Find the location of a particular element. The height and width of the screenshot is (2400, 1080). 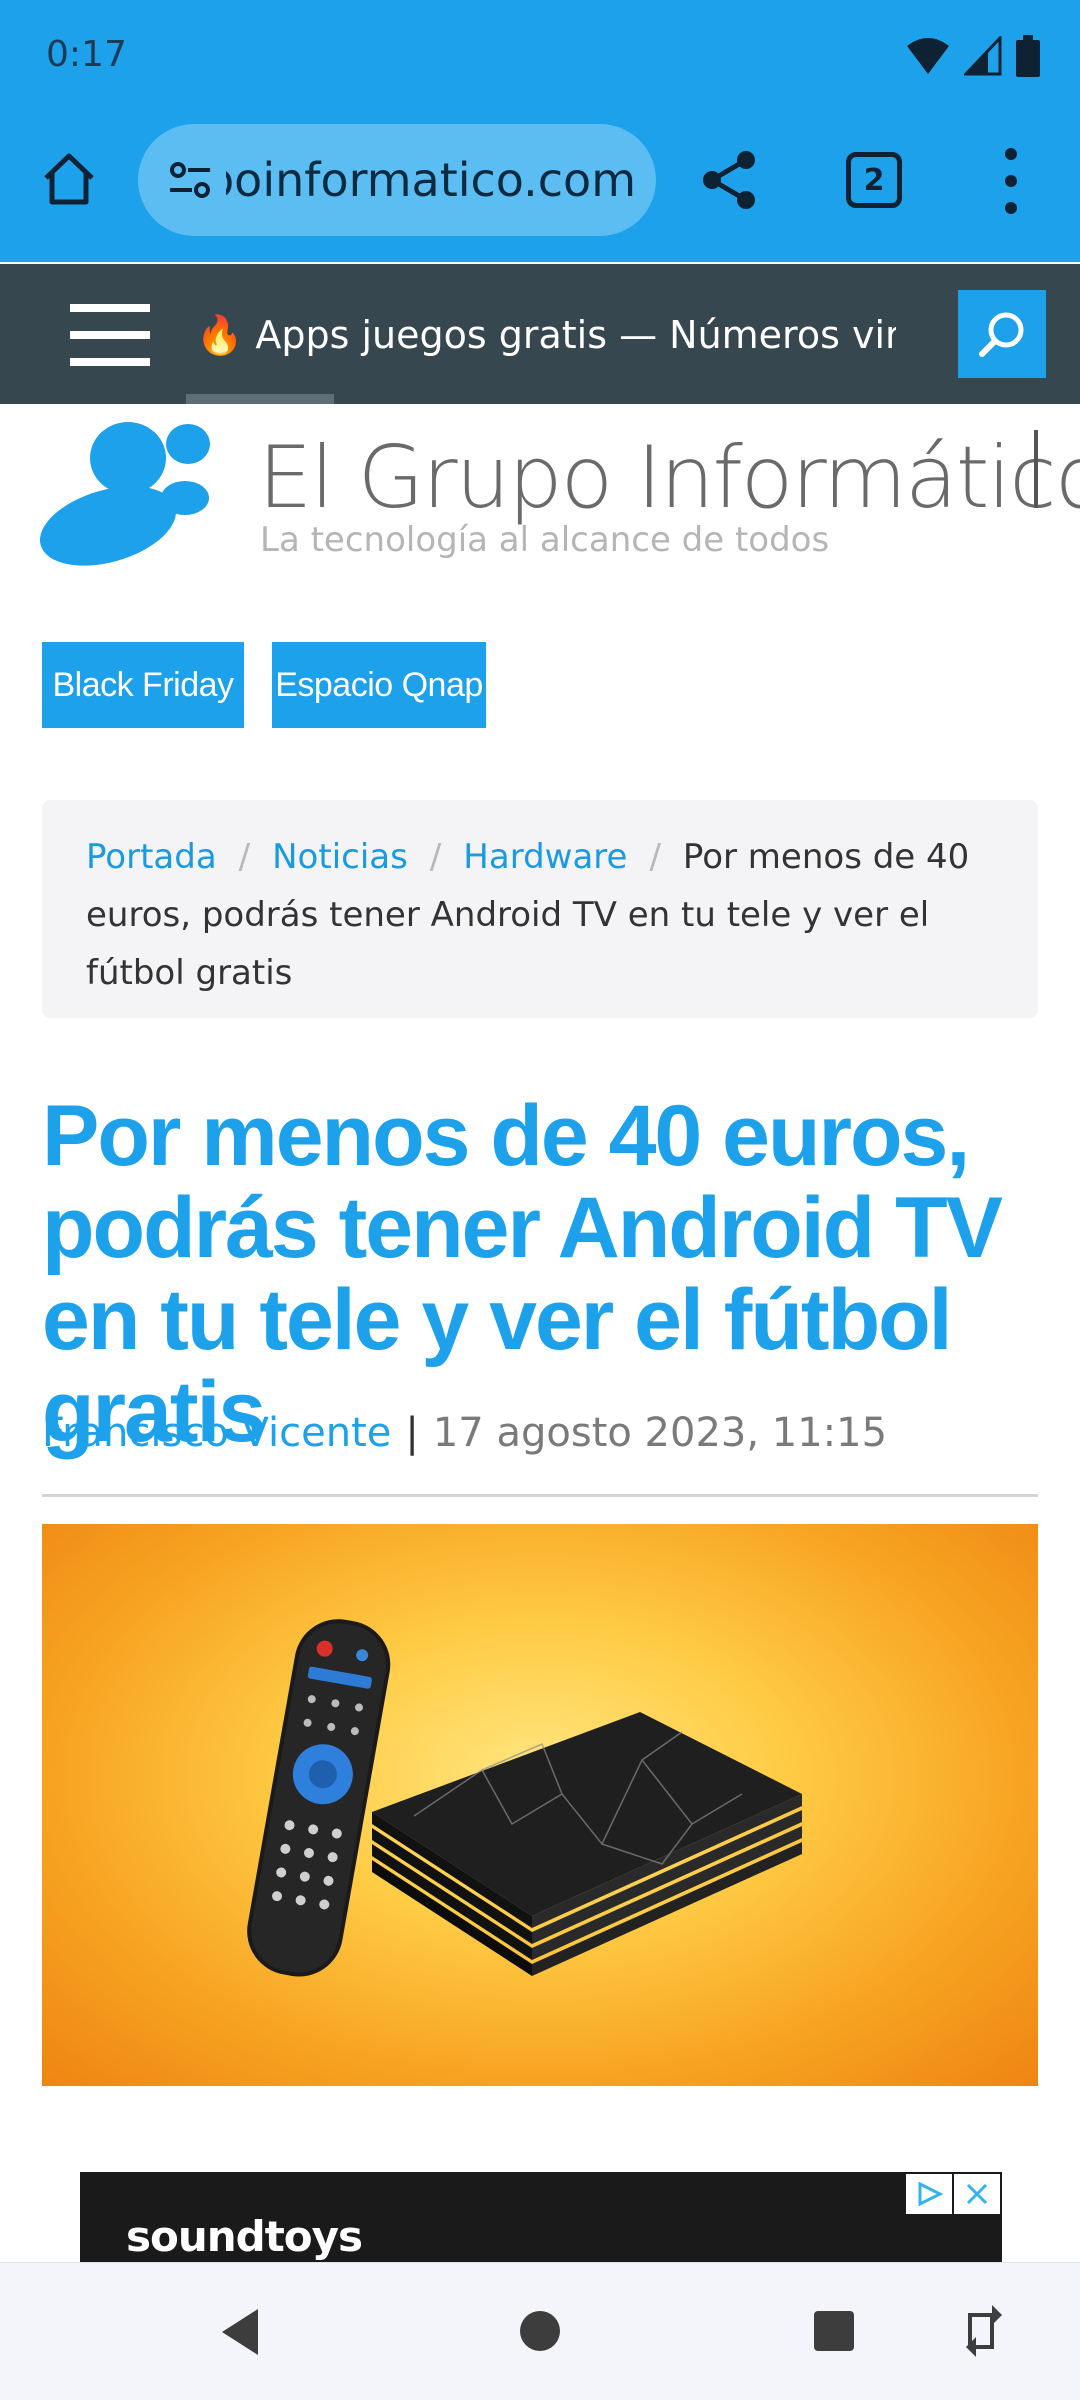

category-button-espacio-qnap: Espacio Qnap is located at coordinates (379, 685).